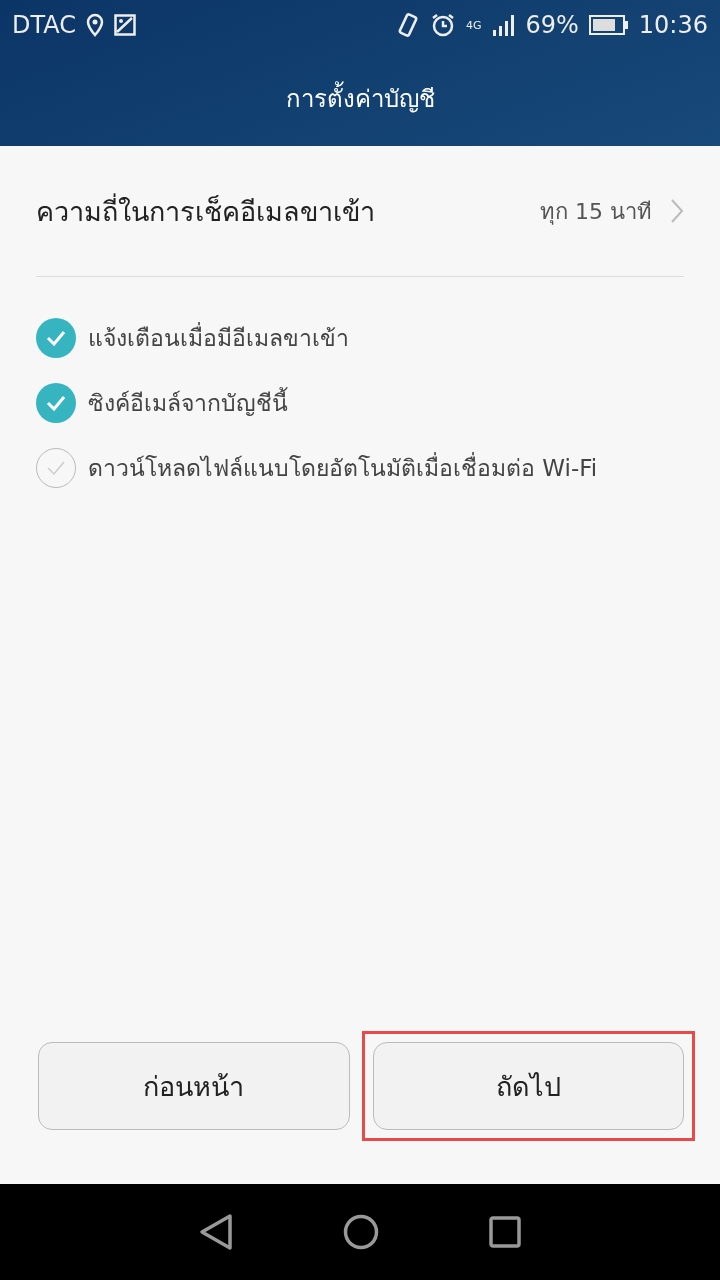  What do you see at coordinates (552, 25) in the screenshot?
I see `battery-percent: 69%` at bounding box center [552, 25].